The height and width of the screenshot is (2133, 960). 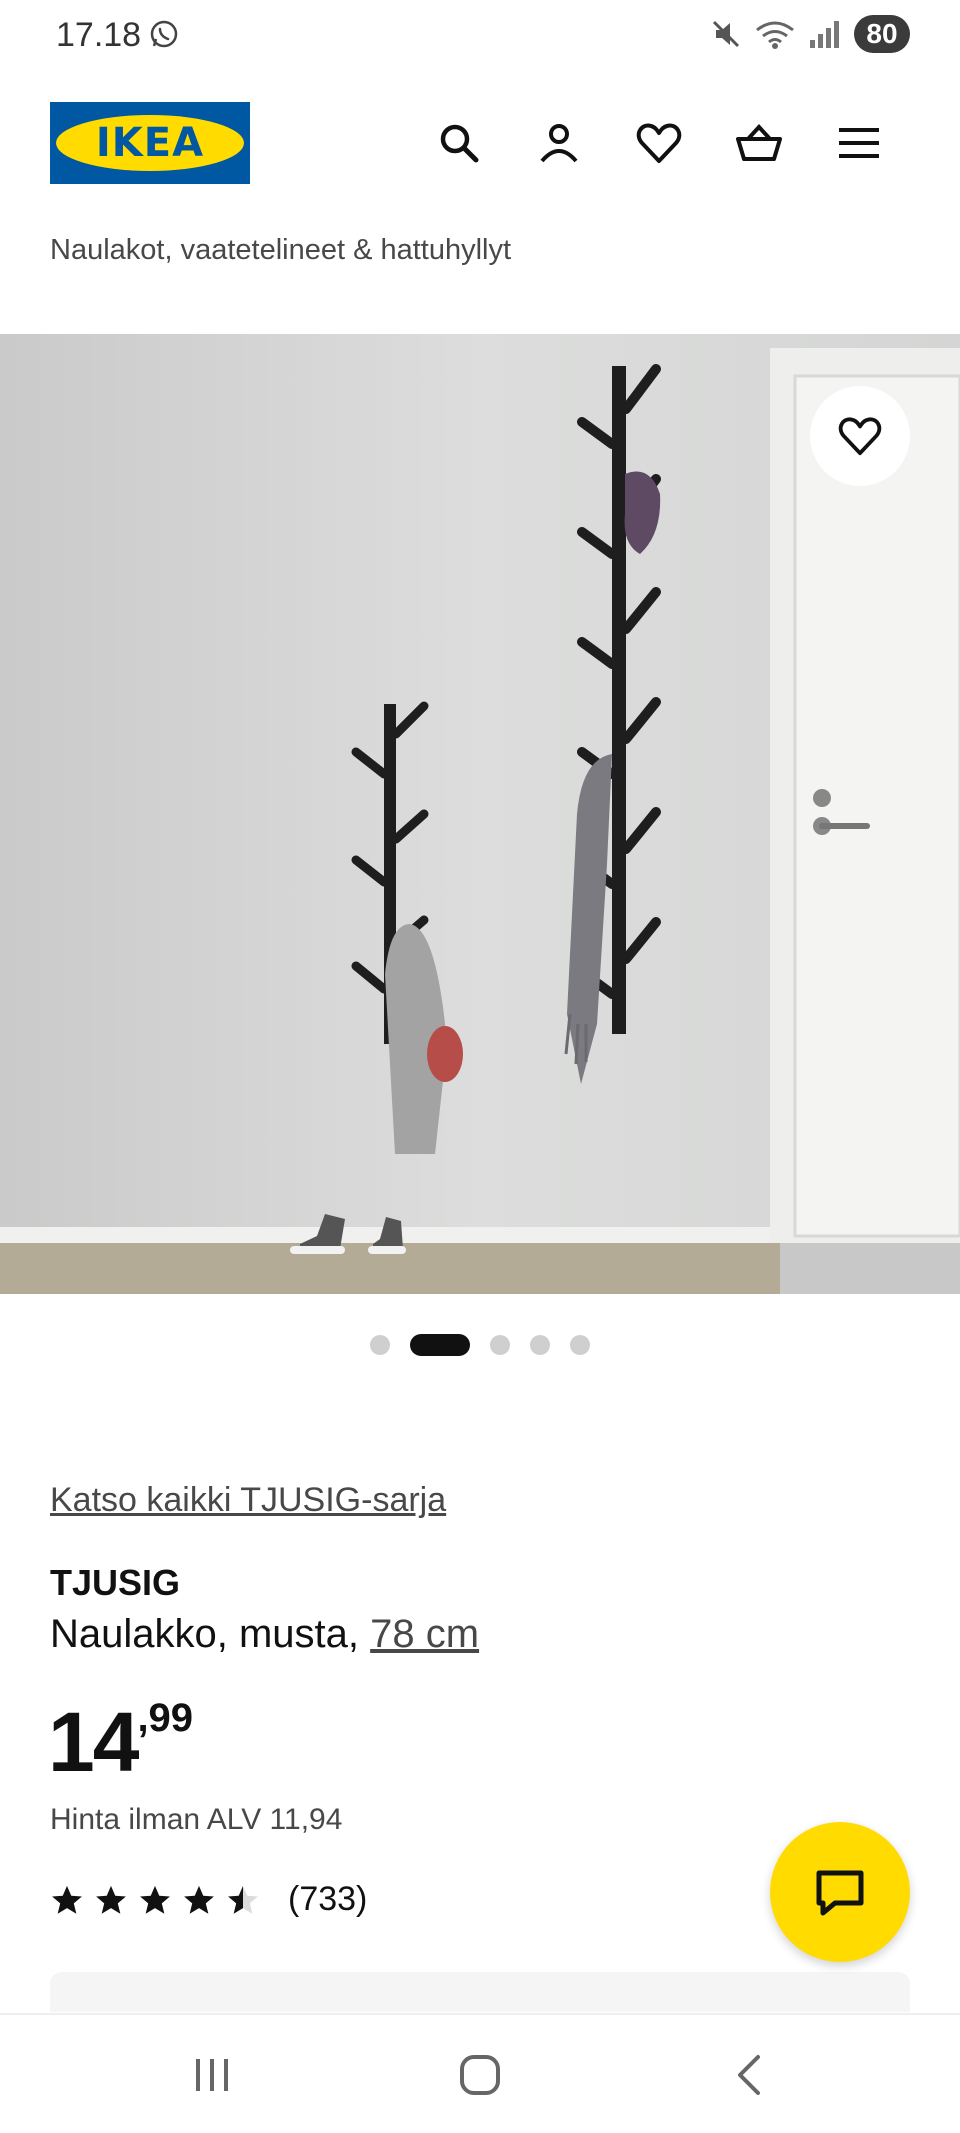 I want to click on search-icon, so click(x=459, y=143).